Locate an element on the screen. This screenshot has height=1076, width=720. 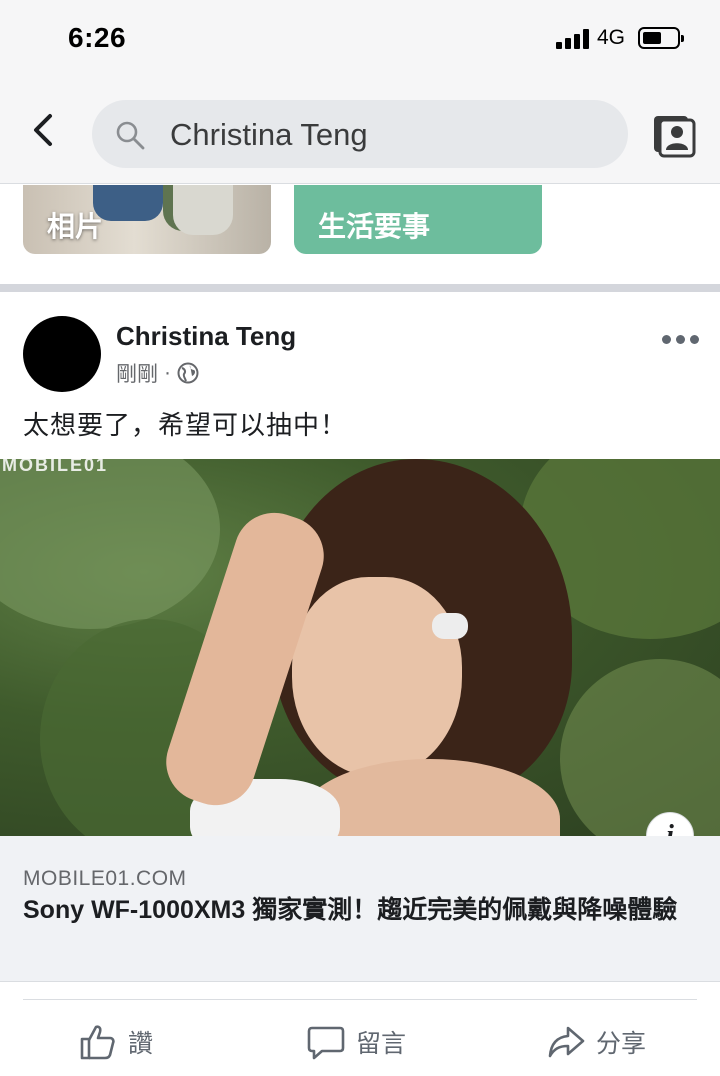
comment-button: 留言 is located at coordinates (356, 1042).